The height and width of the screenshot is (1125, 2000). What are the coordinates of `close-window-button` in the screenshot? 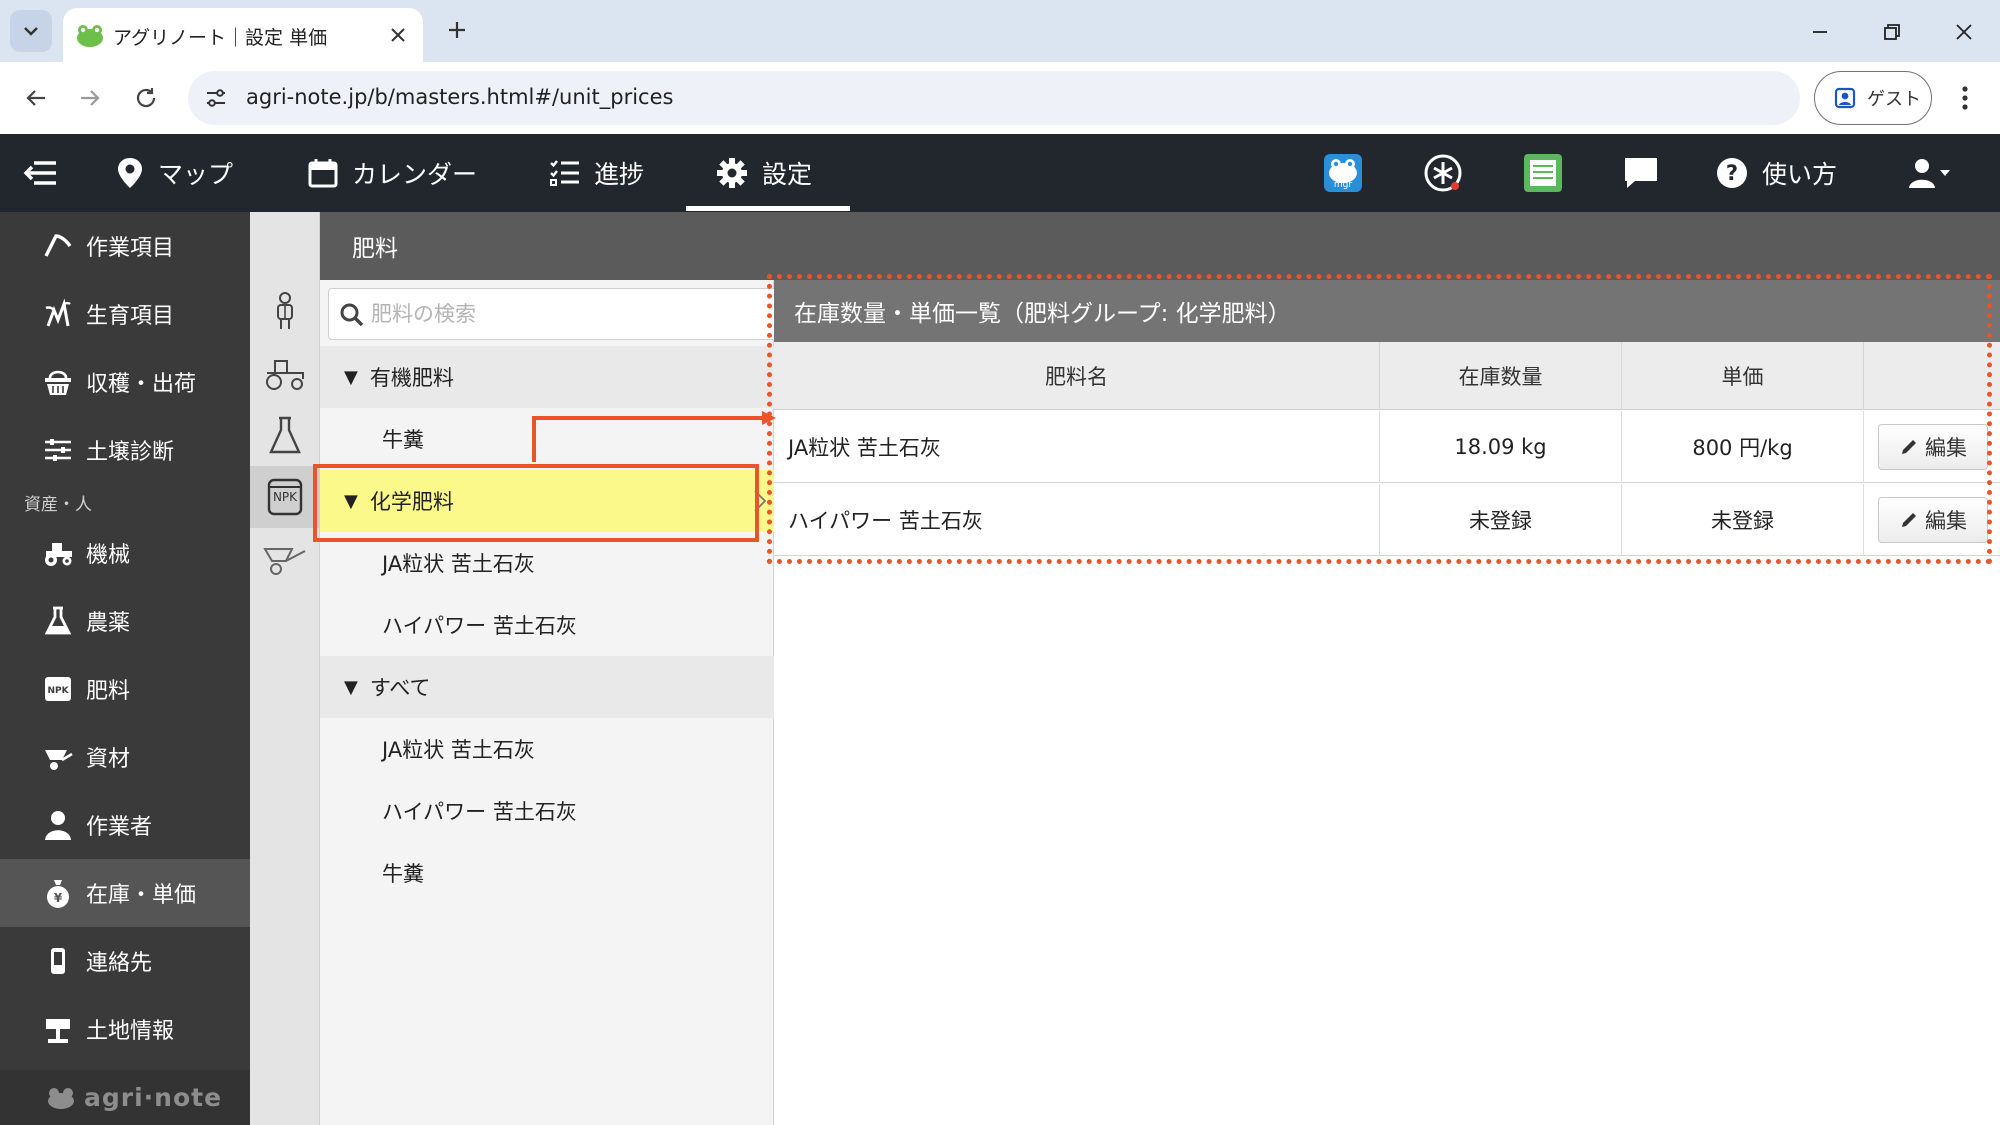 It's located at (1964, 32).